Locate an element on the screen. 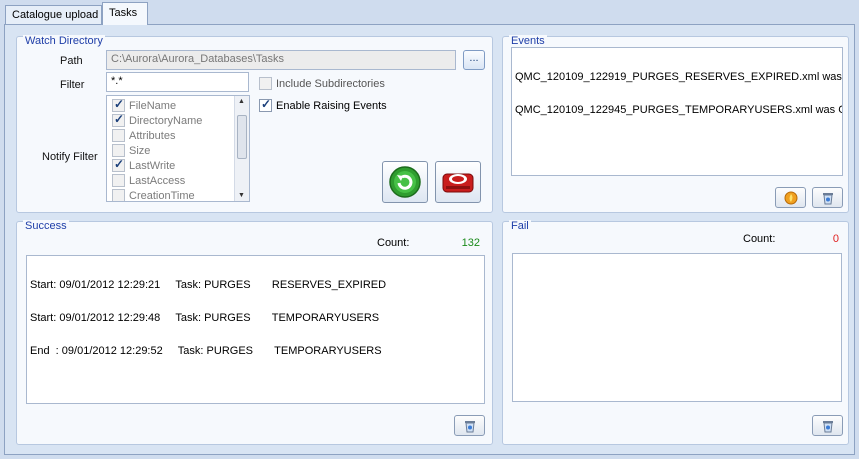 The width and height of the screenshot is (859, 459). success-count-label: Count: is located at coordinates (393, 243).